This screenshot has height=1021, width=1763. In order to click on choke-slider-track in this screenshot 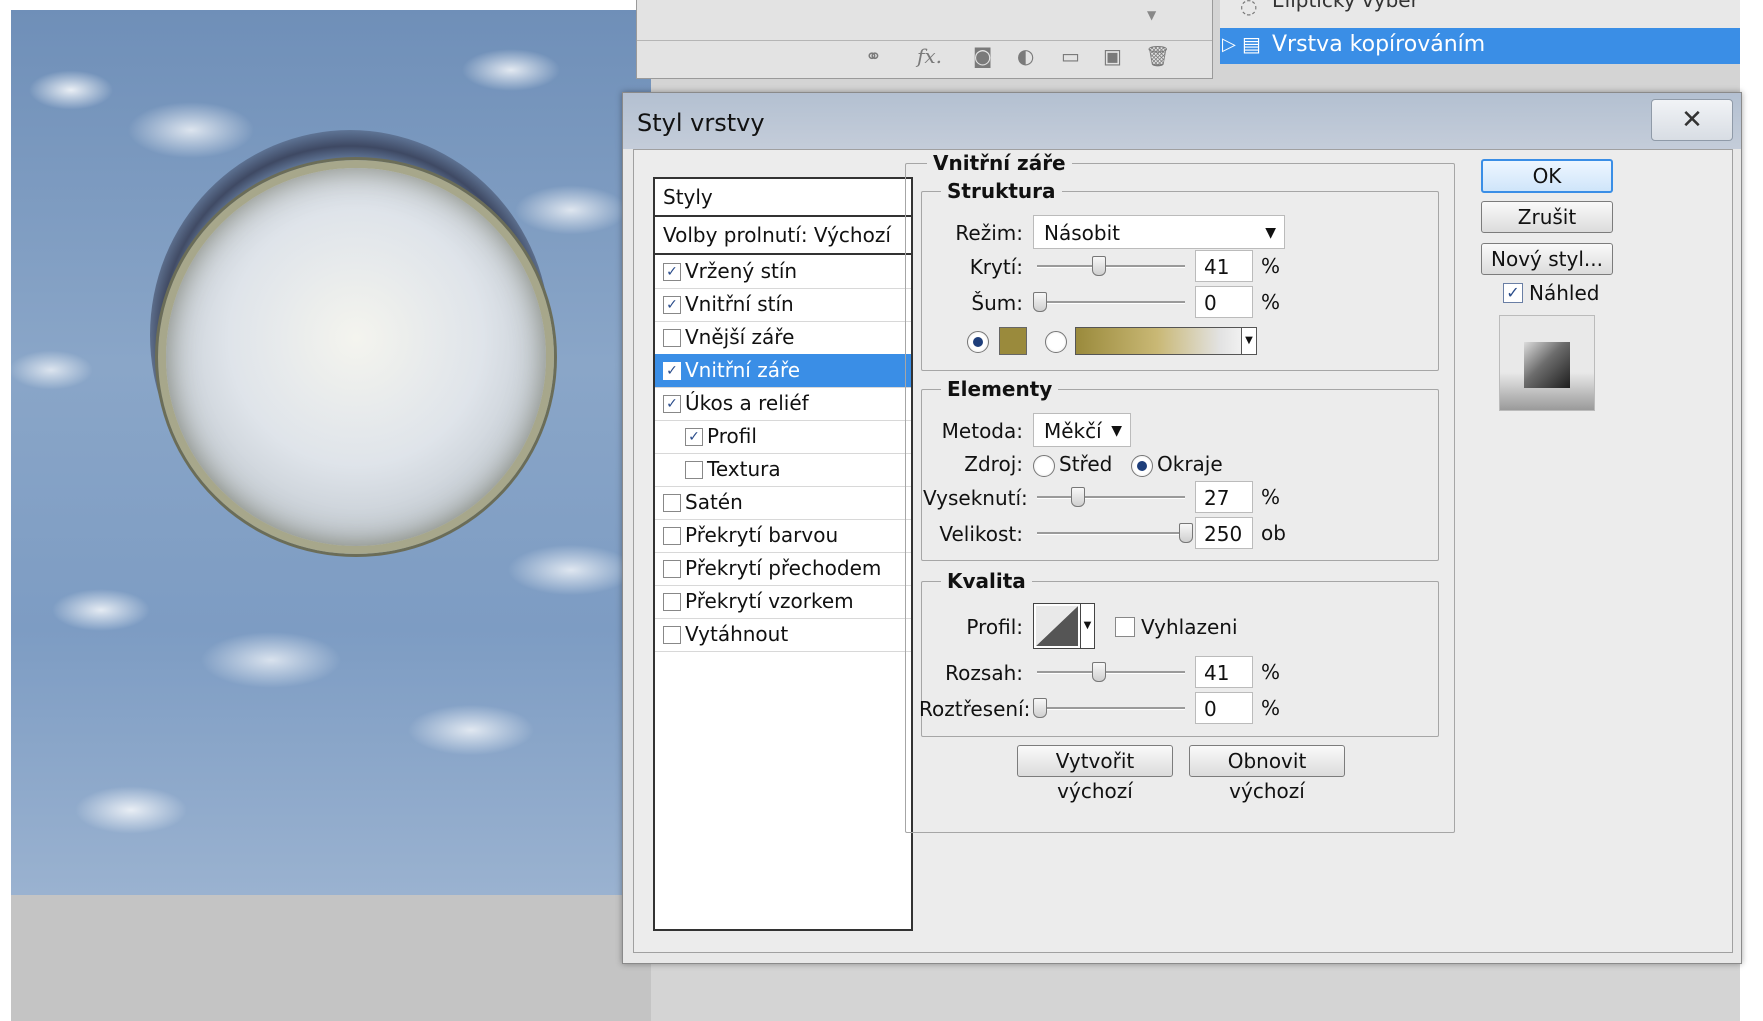, I will do `click(1111, 497)`.